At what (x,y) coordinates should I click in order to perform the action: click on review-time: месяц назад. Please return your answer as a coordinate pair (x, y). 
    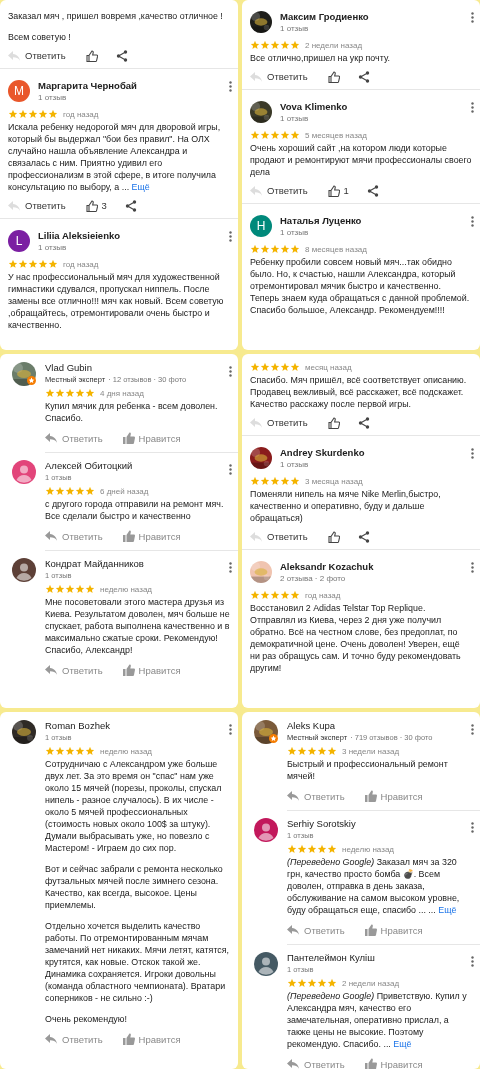
    Looking at the image, I should click on (328, 367).